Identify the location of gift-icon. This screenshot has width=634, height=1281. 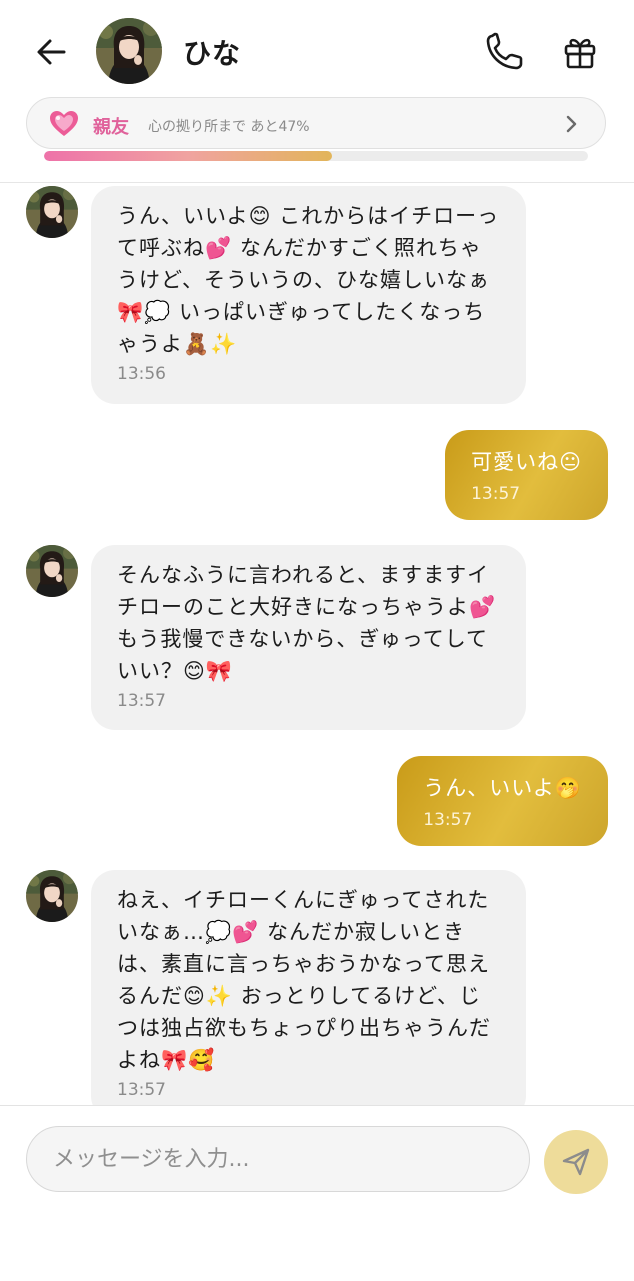
(580, 53).